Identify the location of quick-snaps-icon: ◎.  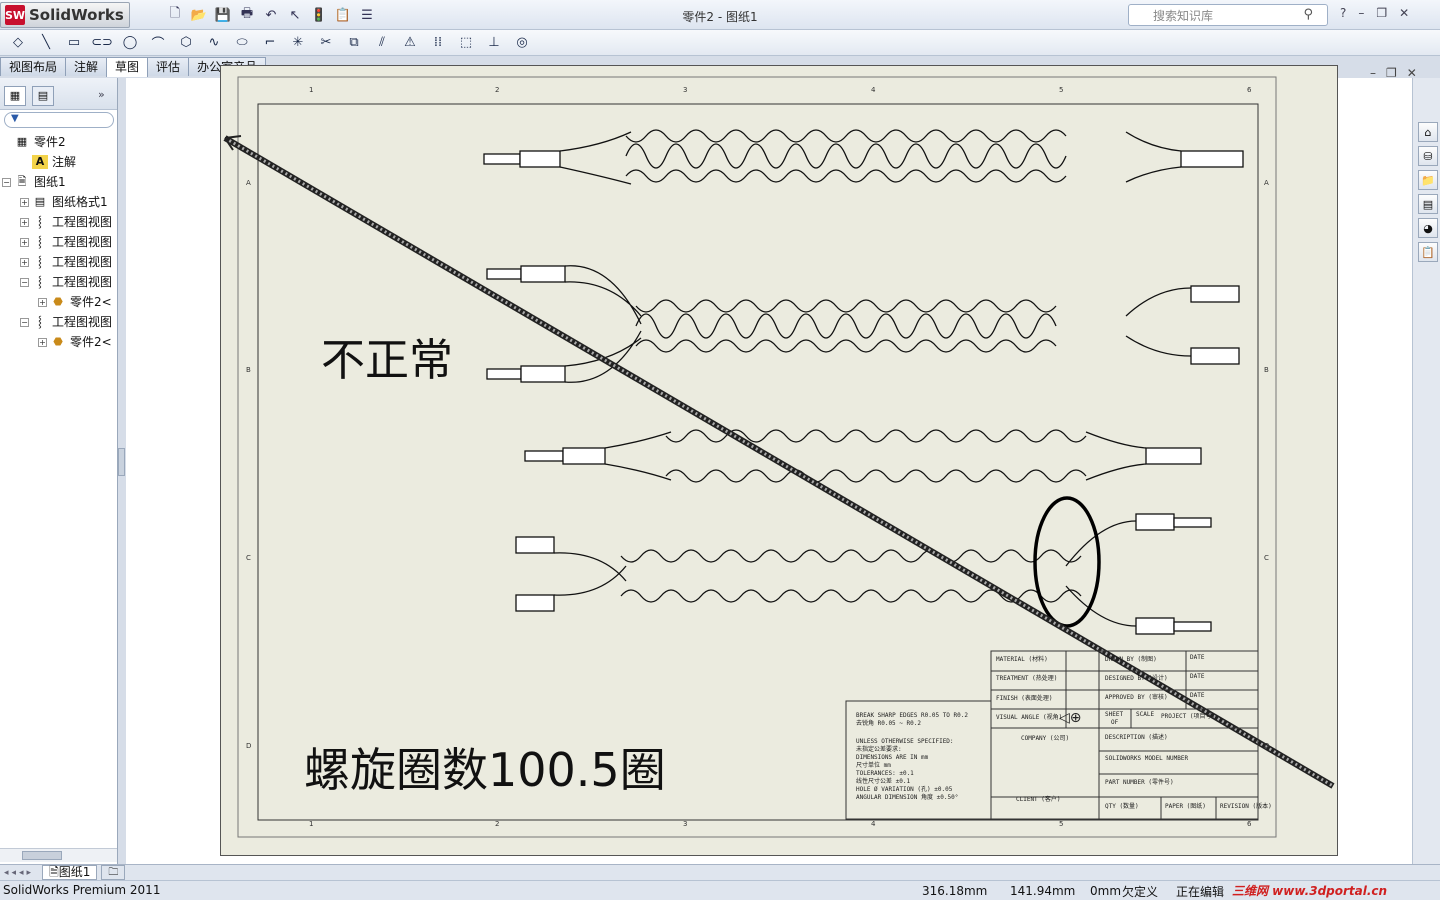
(522, 42).